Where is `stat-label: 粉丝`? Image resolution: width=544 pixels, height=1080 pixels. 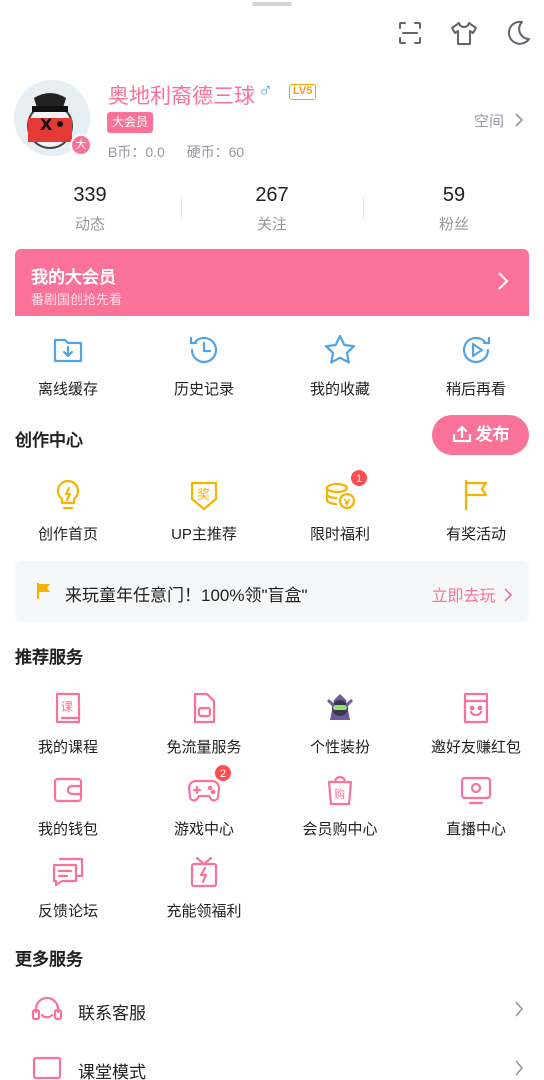
stat-label: 粉丝 is located at coordinates (453, 224).